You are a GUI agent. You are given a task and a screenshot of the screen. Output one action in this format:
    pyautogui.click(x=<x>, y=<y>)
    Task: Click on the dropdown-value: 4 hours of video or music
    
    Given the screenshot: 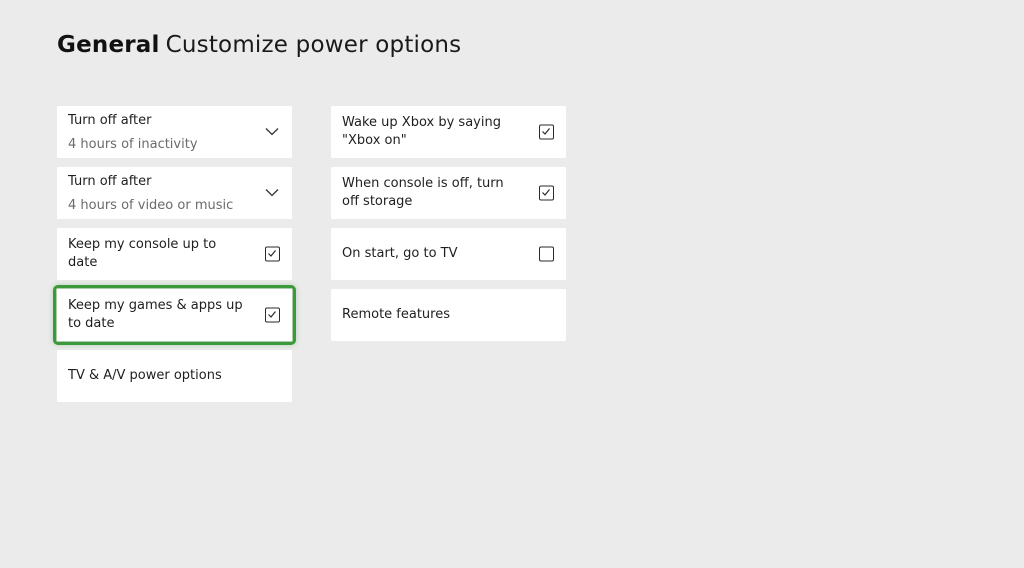 What is the action you would take?
    pyautogui.click(x=151, y=205)
    